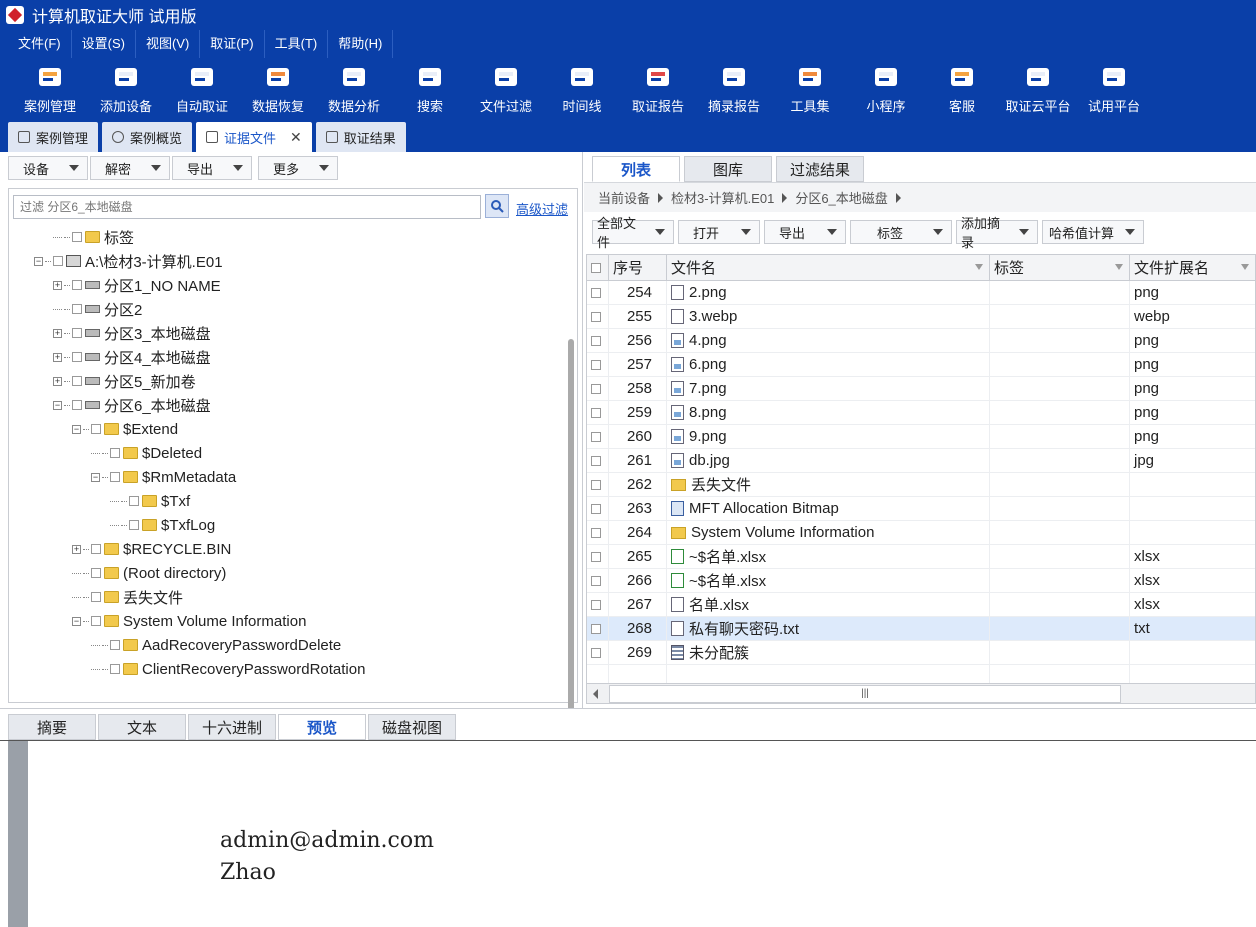 Image resolution: width=1256 pixels, height=927 pixels. What do you see at coordinates (285, 669) in the screenshot?
I see `tree-node: ClientRecoveryPasswordRotation` at bounding box center [285, 669].